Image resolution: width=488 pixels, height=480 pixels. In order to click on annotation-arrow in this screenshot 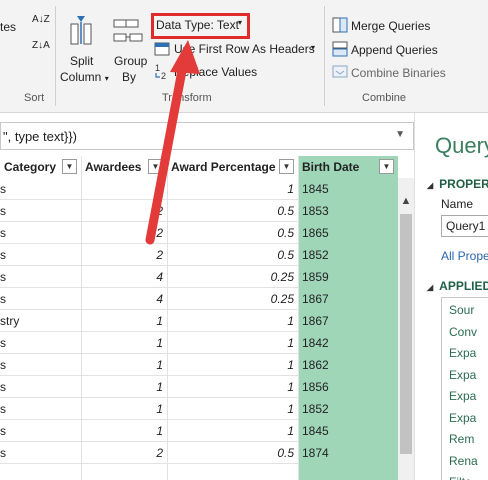, I will do `click(172, 142)`.